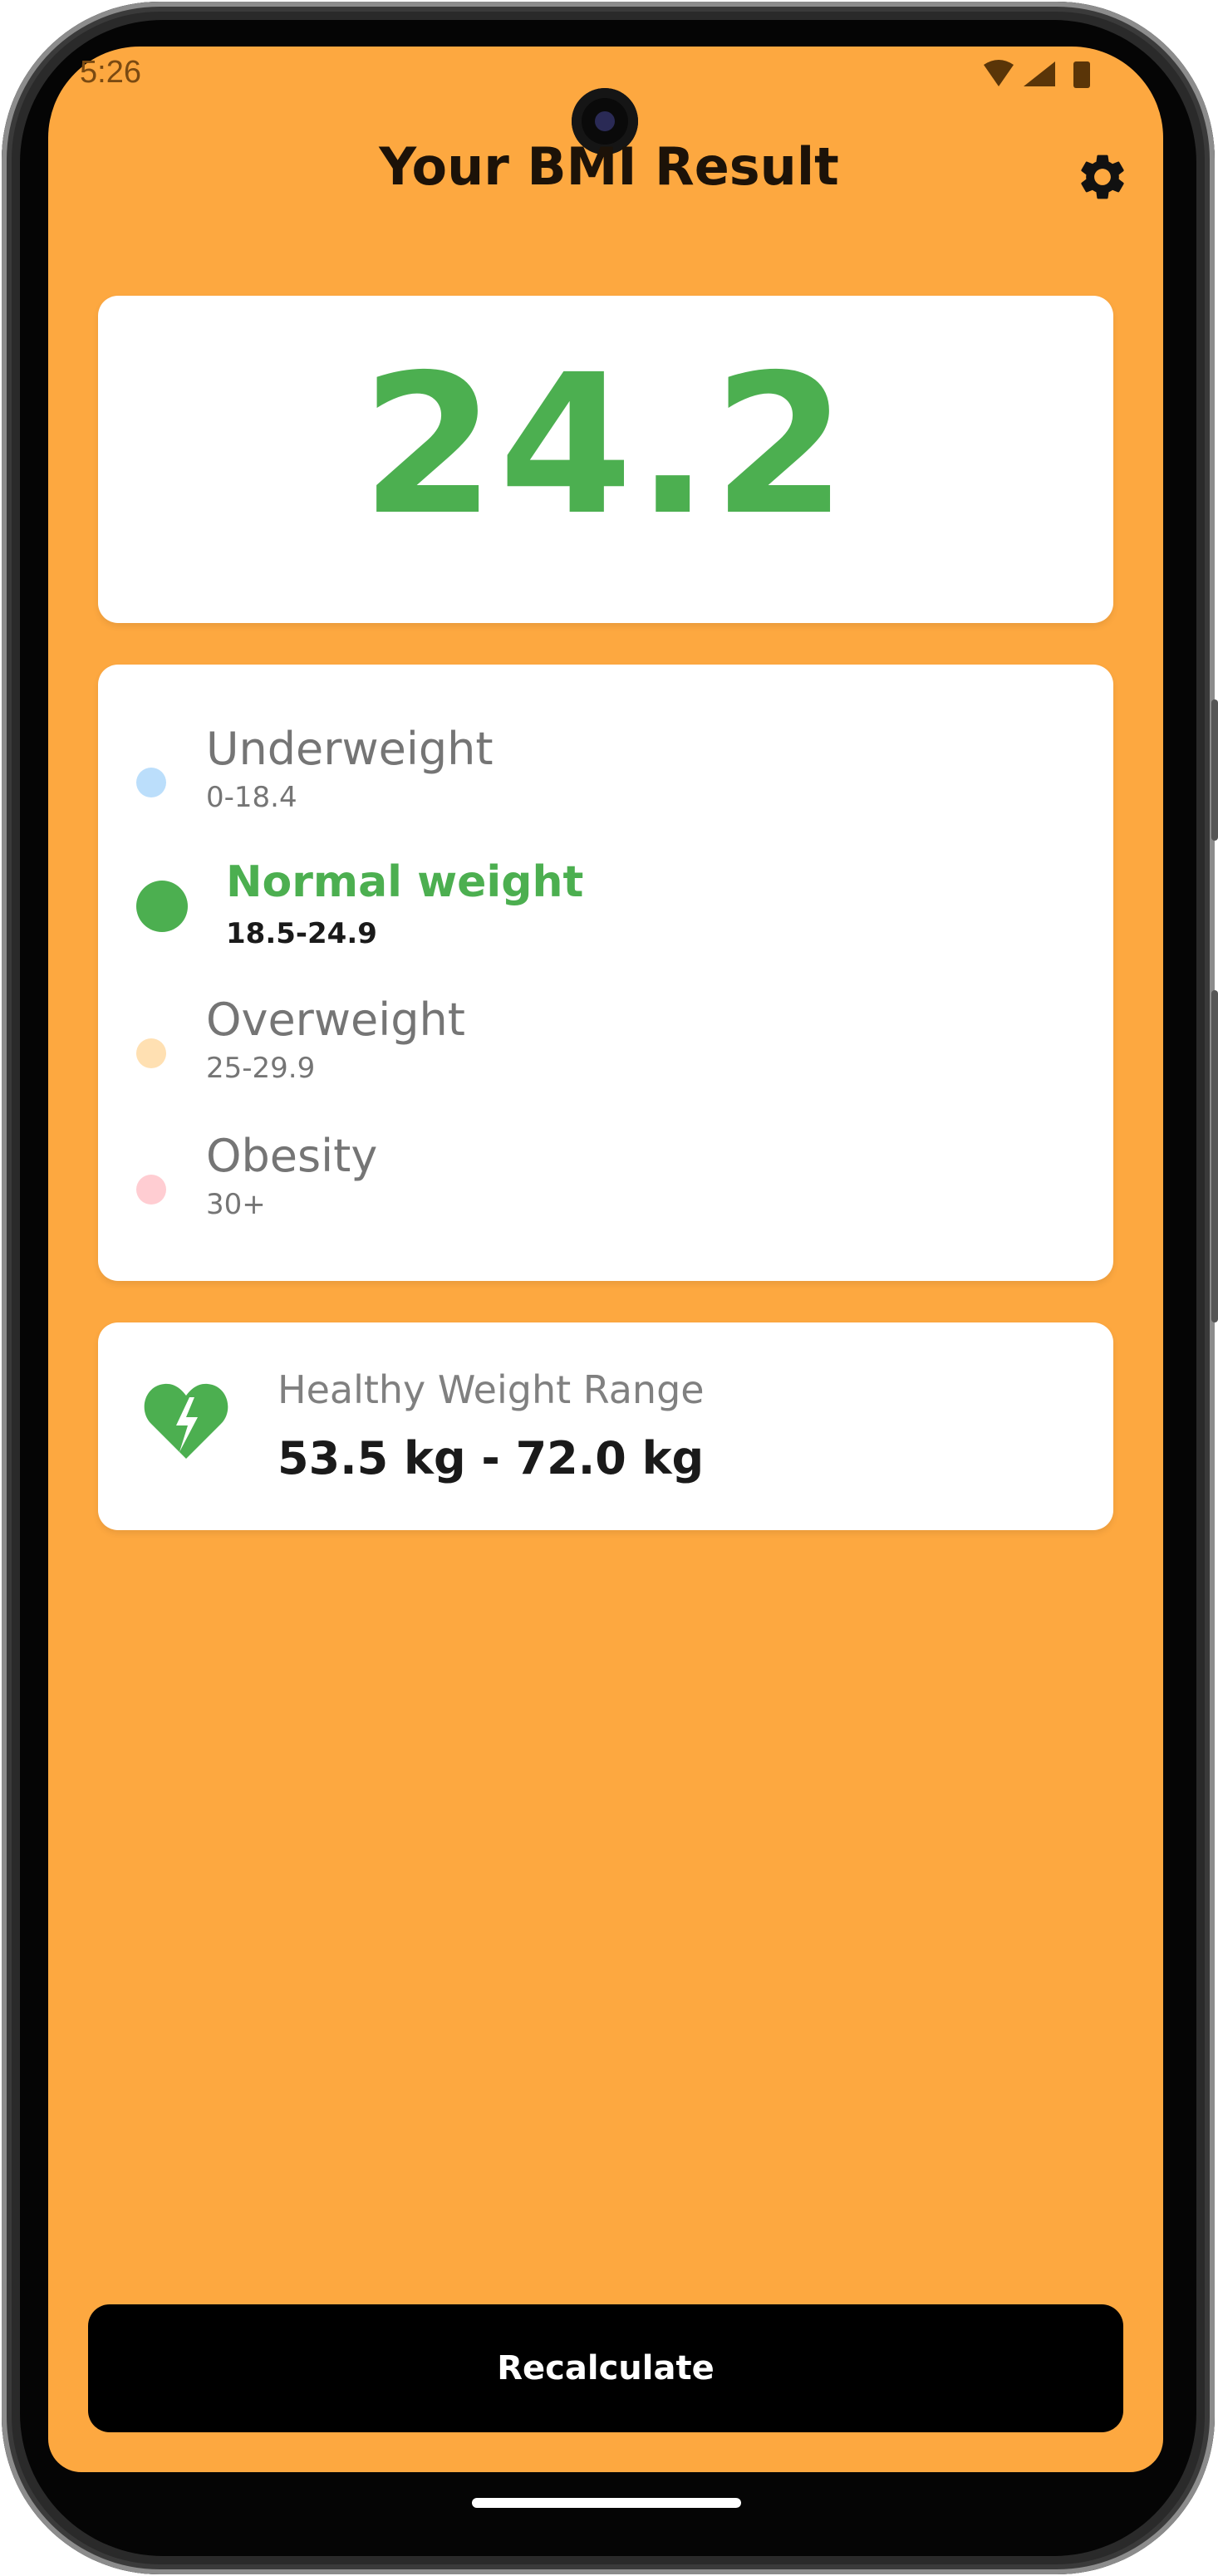  I want to click on category-underweight: Underweight 0-18.4, so click(605, 772).